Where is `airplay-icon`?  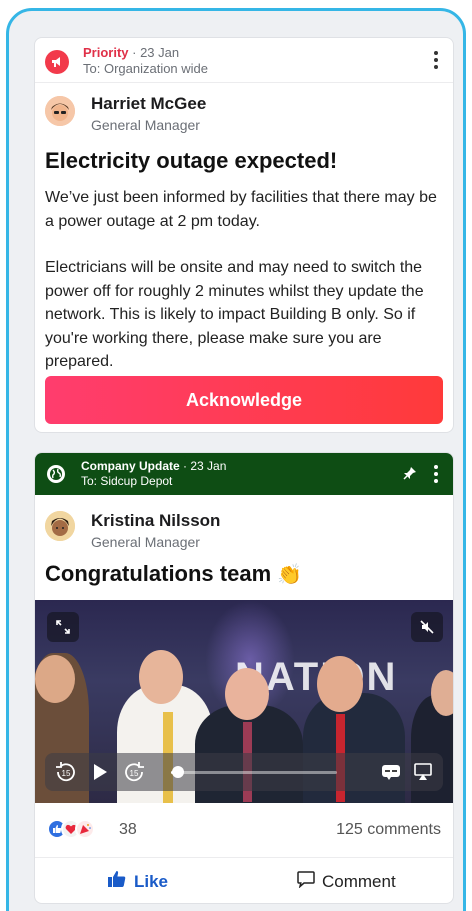 airplay-icon is located at coordinates (423, 774).